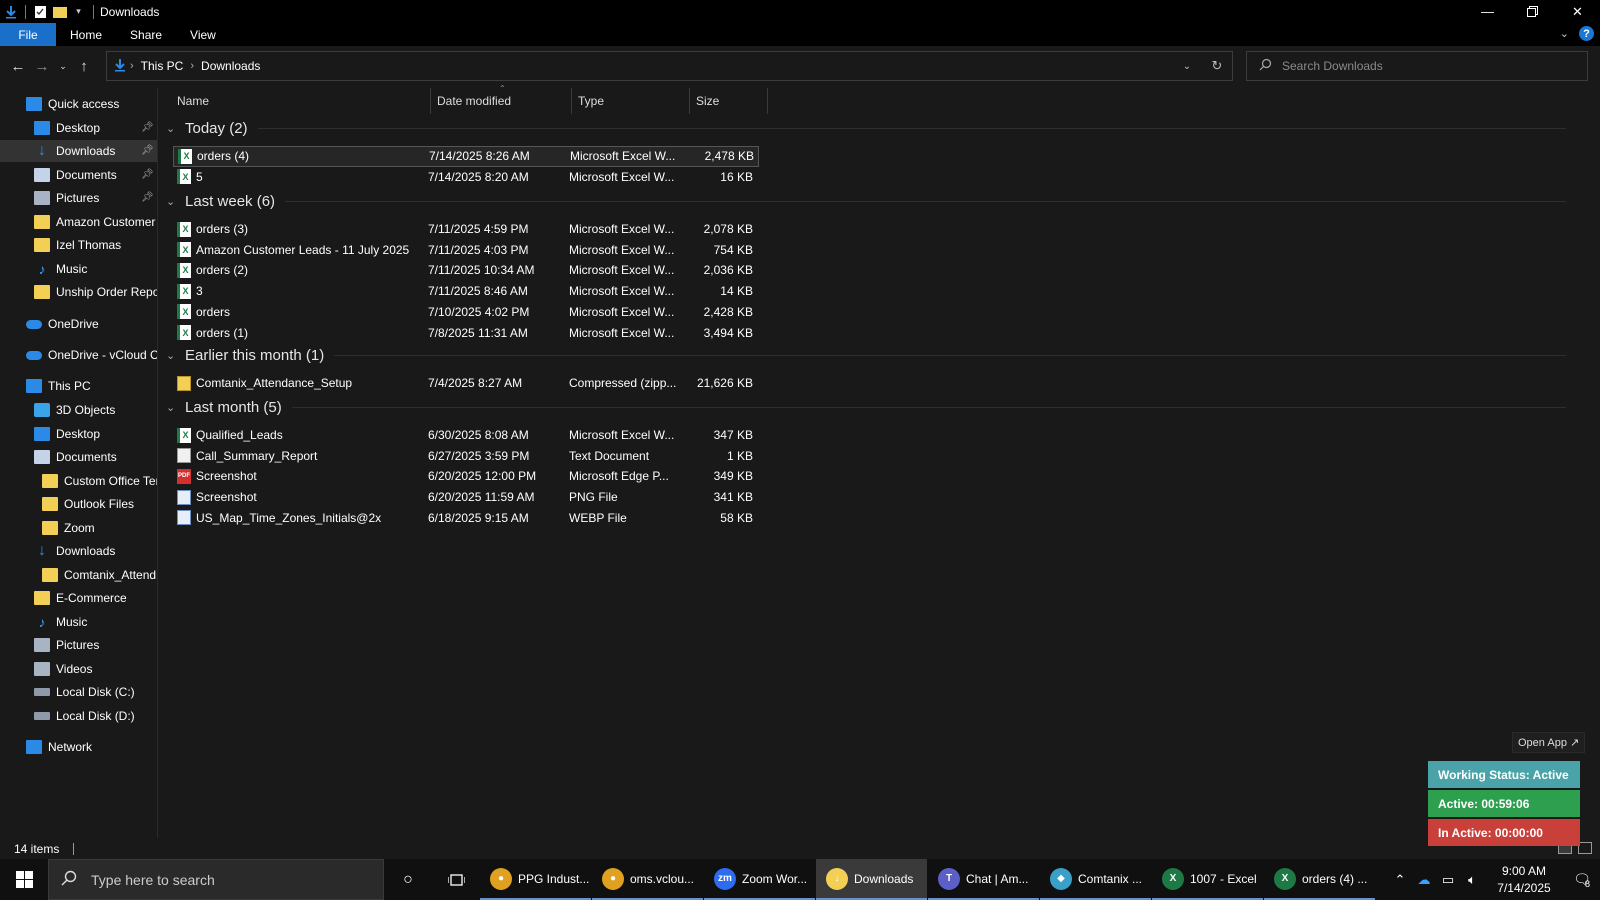  What do you see at coordinates (78, 528) in the screenshot?
I see `nav-item-zoom: Zoom` at bounding box center [78, 528].